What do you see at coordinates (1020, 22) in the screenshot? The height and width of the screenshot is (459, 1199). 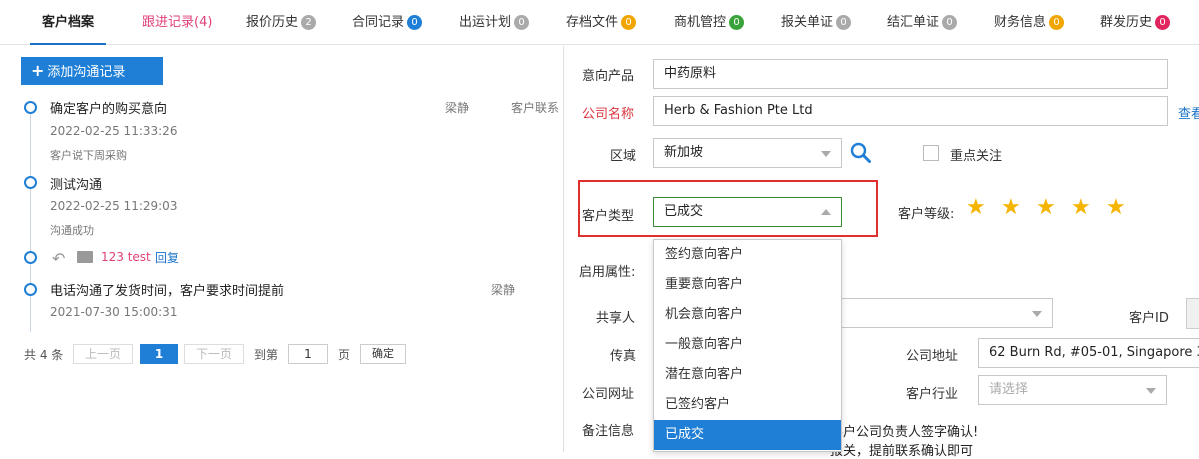 I see `tab-label: 财务信息` at bounding box center [1020, 22].